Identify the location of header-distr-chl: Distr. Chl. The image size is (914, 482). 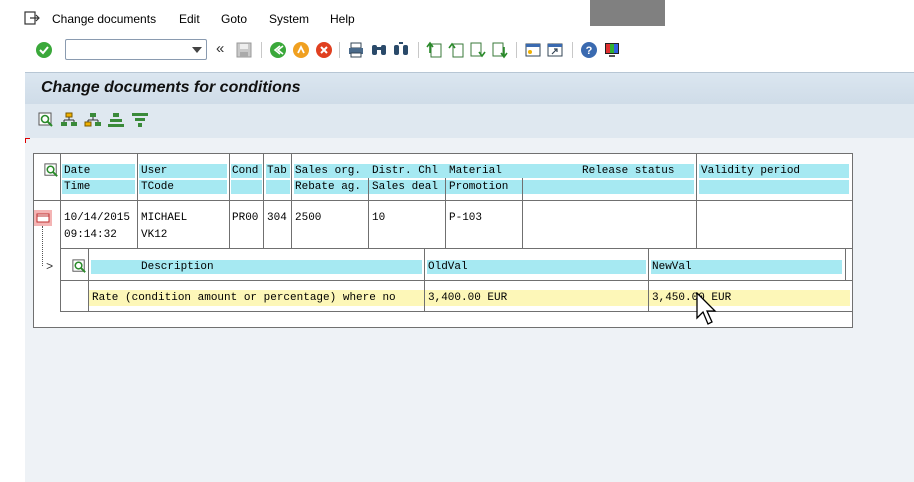
(405, 171).